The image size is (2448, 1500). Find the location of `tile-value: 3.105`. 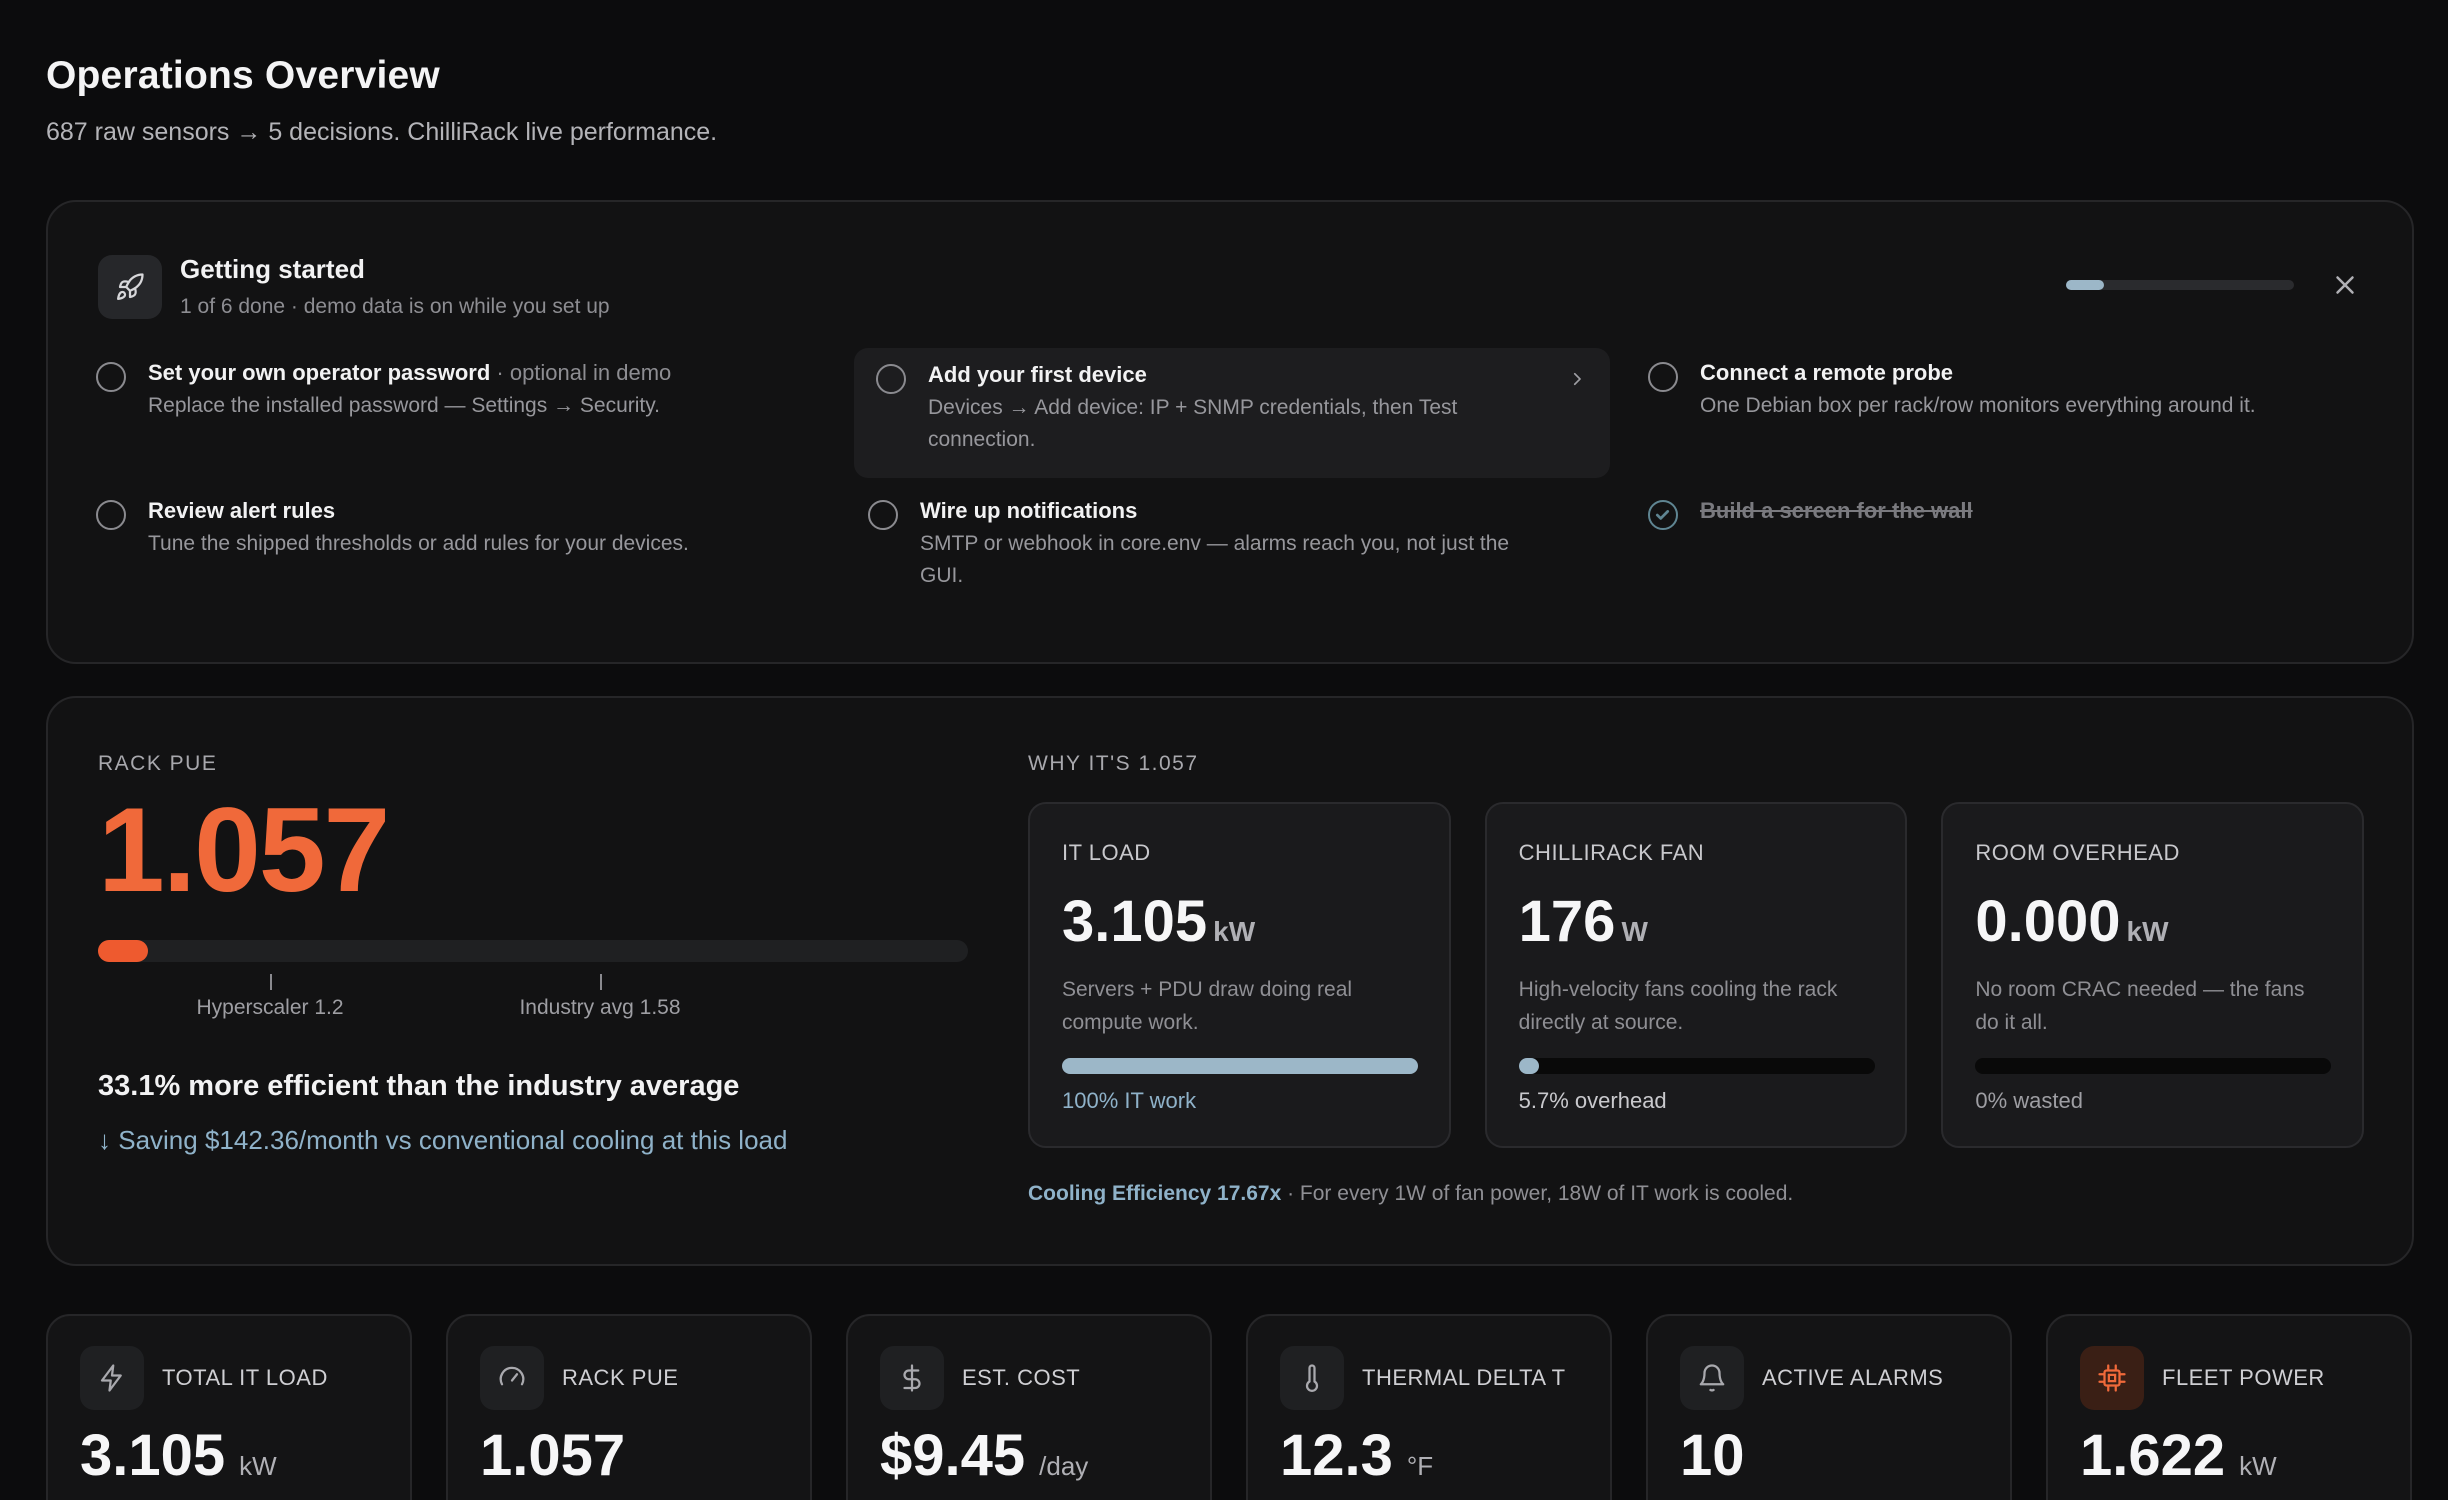

tile-value: 3.105 is located at coordinates (153, 1455).